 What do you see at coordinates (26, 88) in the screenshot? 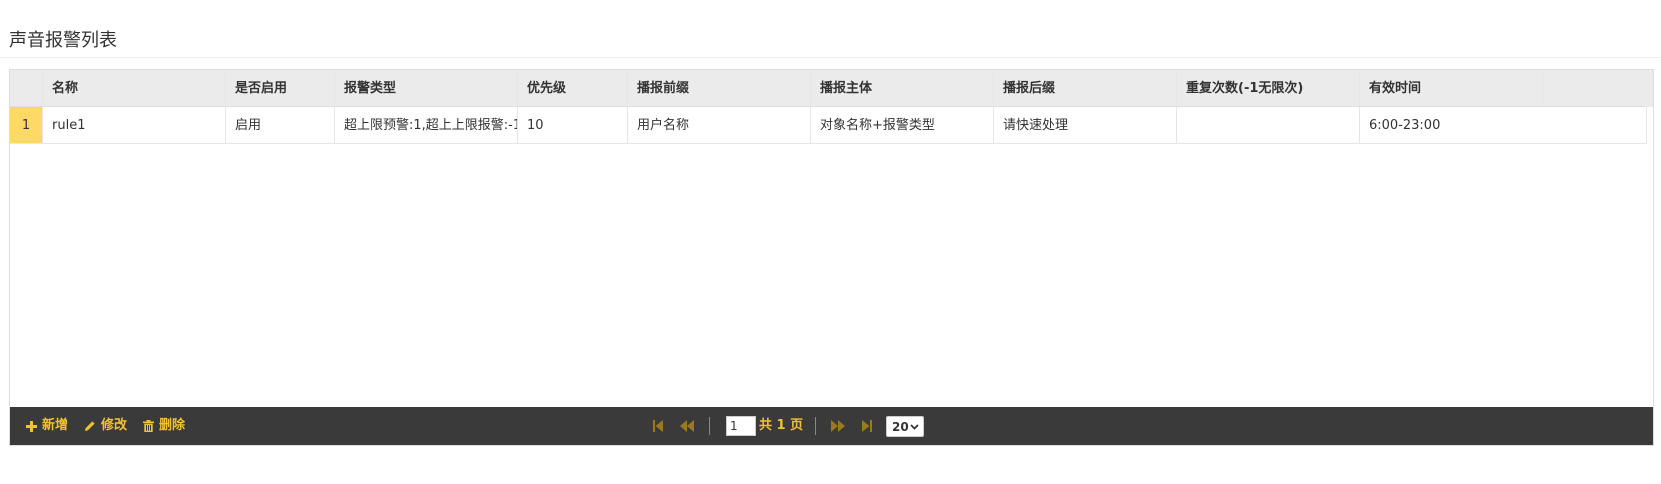
I see `column-header-rownum` at bounding box center [26, 88].